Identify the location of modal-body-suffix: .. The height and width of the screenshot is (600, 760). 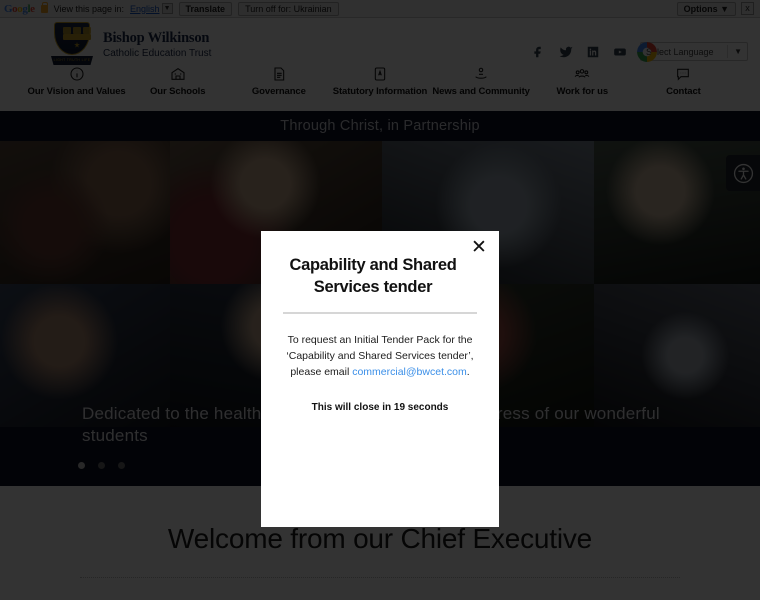
(468, 372).